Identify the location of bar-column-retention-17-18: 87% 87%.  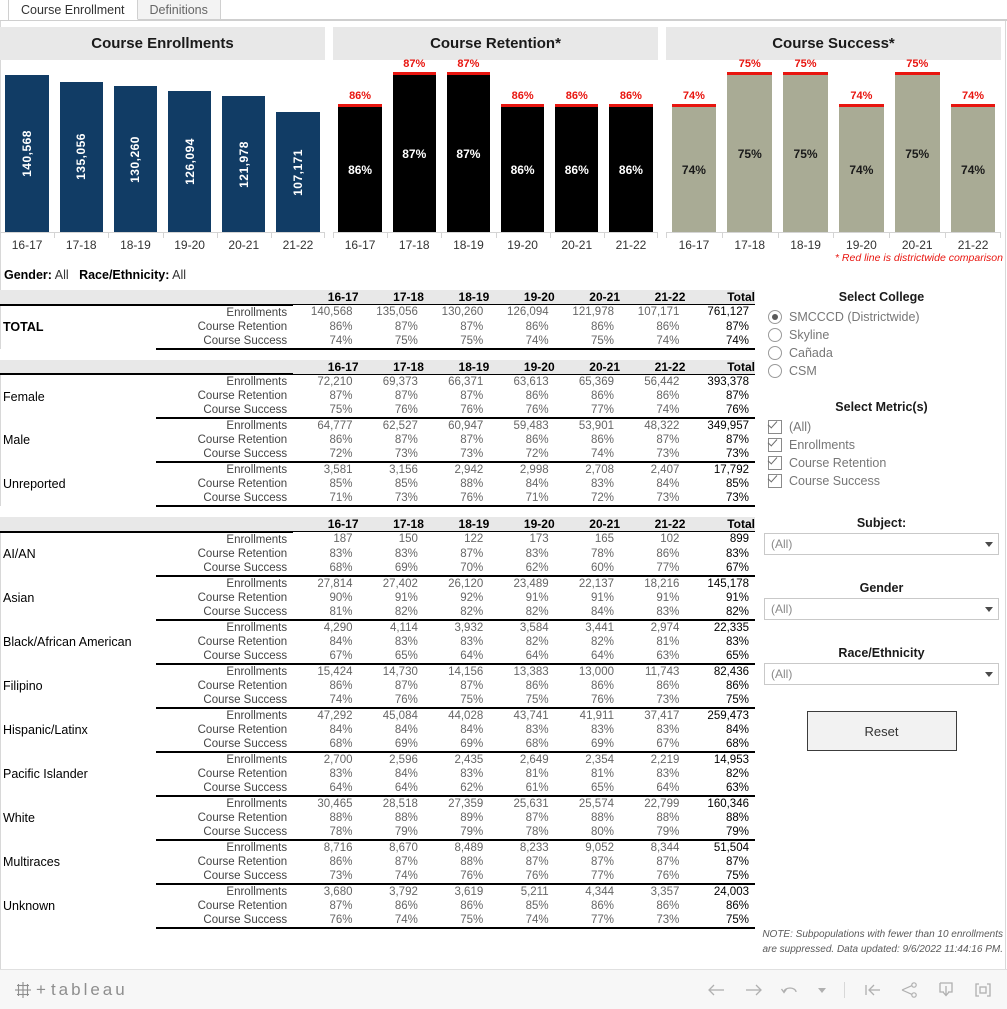
(414, 145).